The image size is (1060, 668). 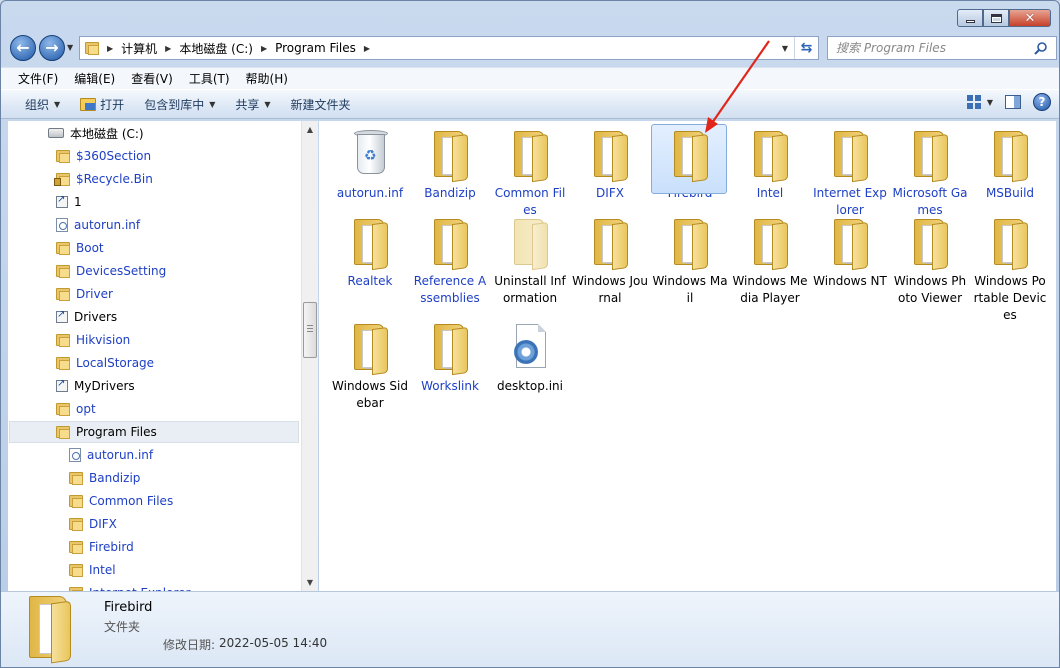 What do you see at coordinates (52, 48) in the screenshot?
I see `forward-button: →` at bounding box center [52, 48].